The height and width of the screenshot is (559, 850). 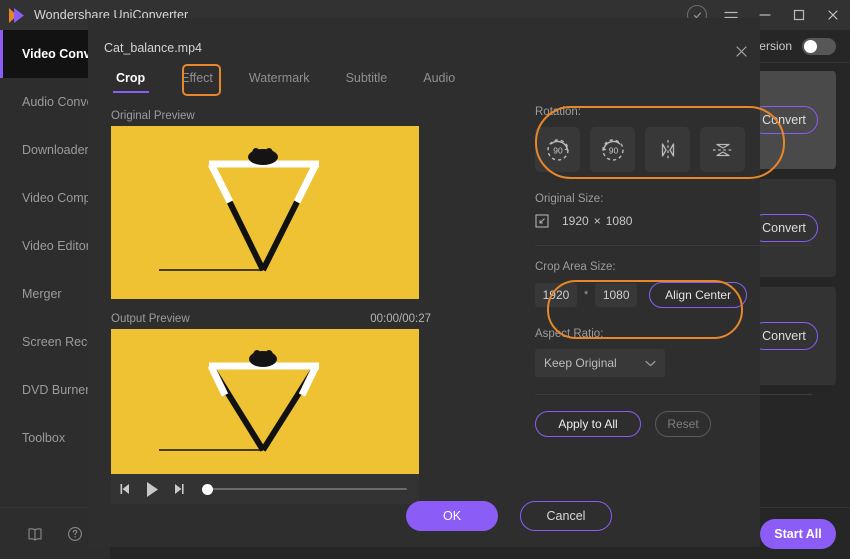 I want to click on maximize-icon, so click(x=799, y=15).